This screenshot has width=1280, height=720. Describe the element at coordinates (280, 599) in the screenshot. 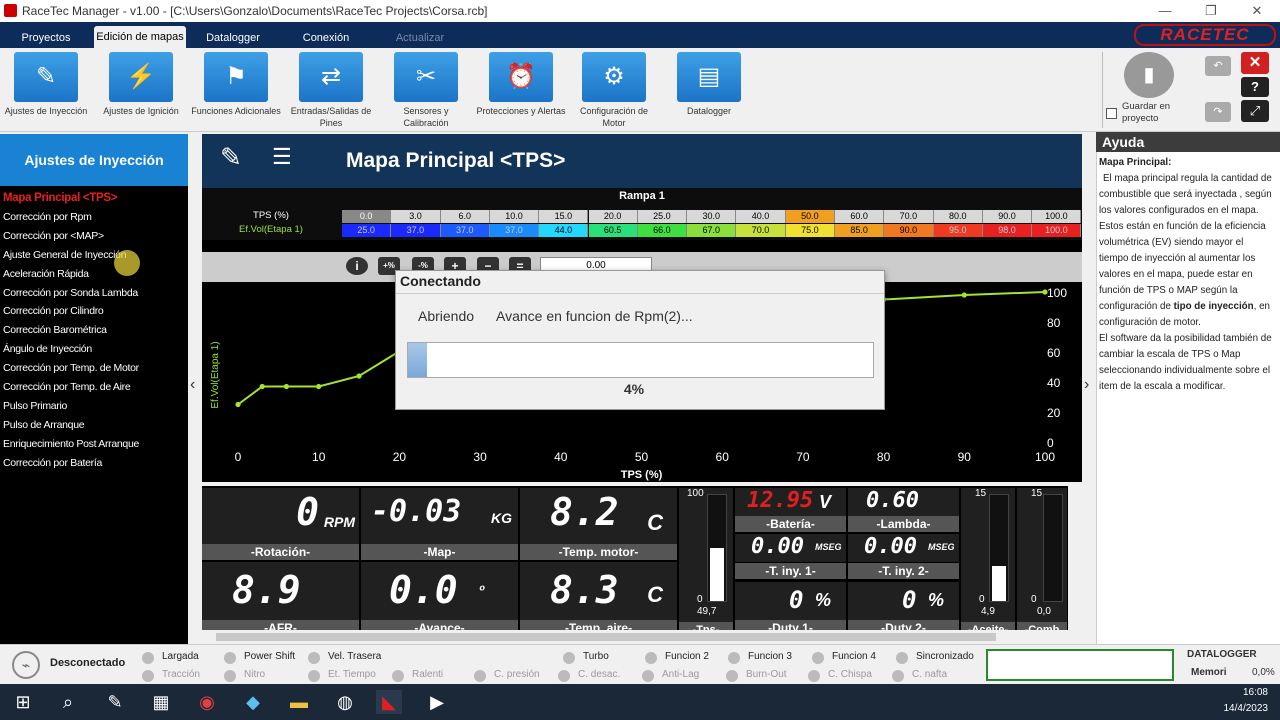

I see `gauge-afr: 8.9 -AFR-` at that location.